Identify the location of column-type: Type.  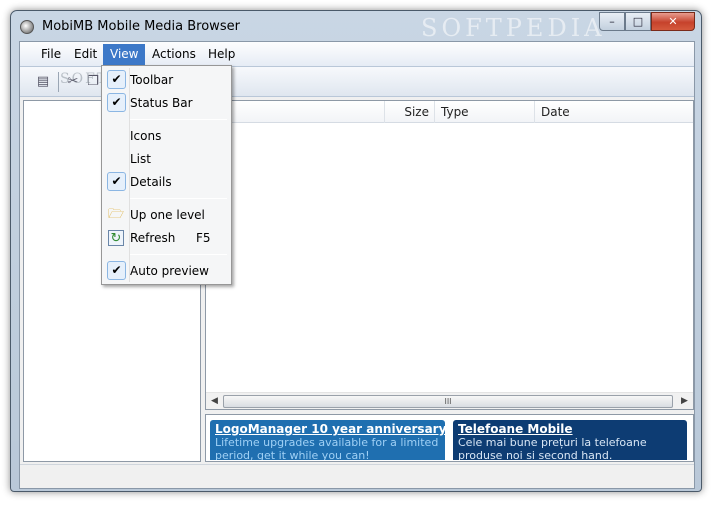
(485, 112).